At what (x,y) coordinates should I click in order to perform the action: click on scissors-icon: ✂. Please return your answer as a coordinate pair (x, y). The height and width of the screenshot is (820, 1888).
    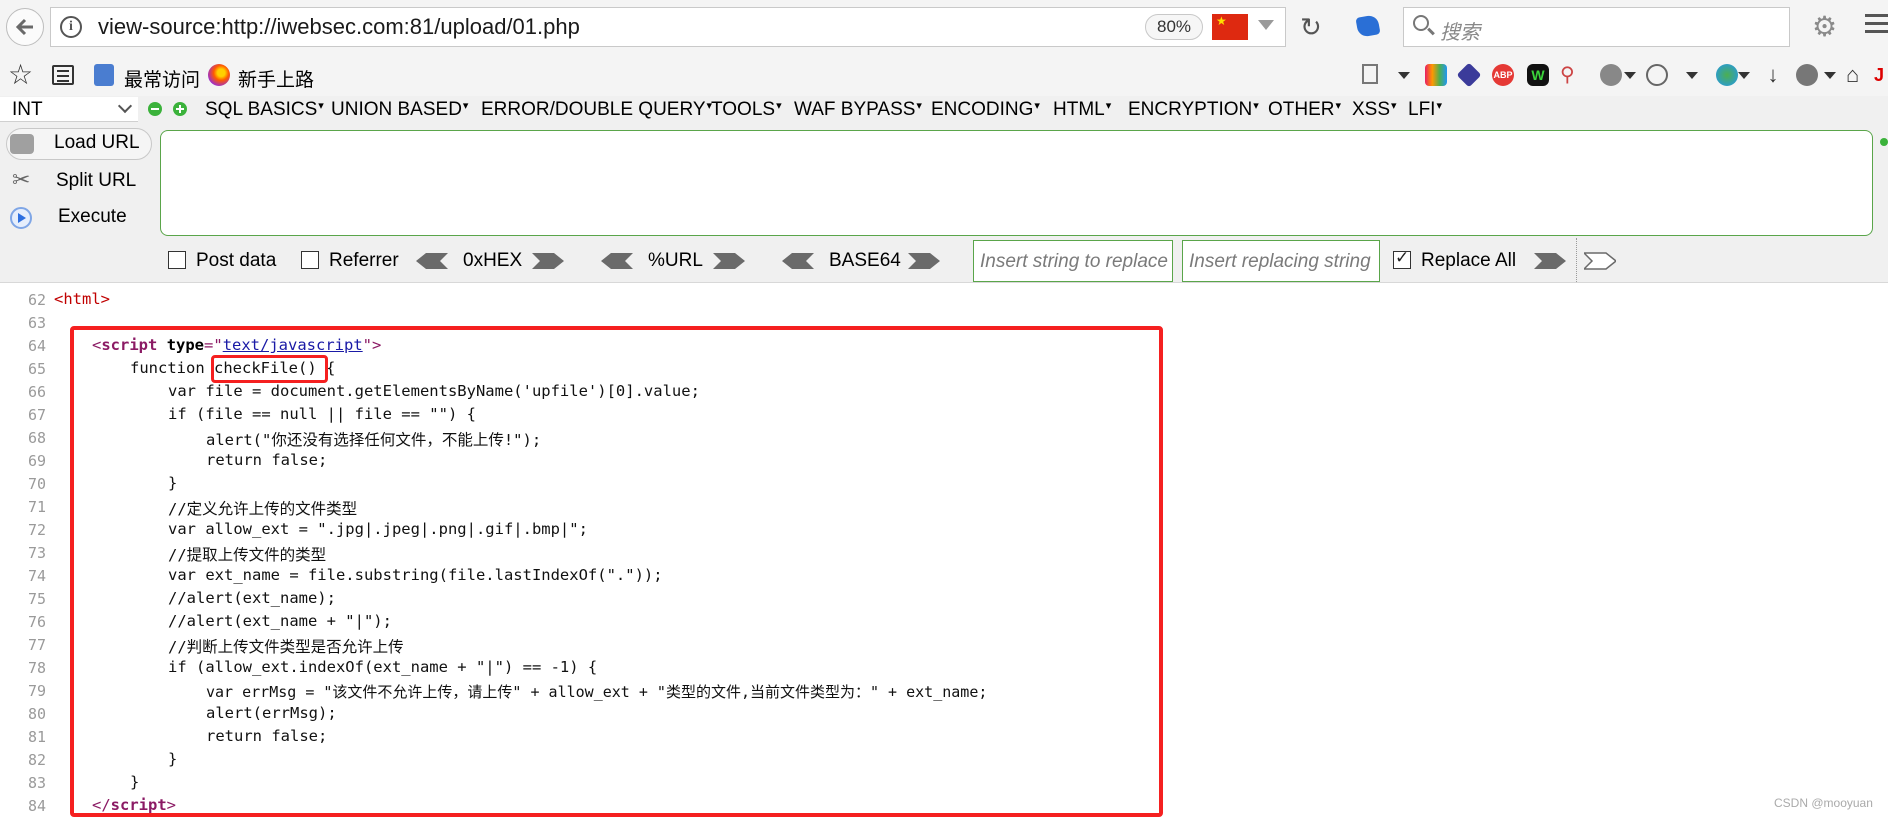
    Looking at the image, I should click on (21, 180).